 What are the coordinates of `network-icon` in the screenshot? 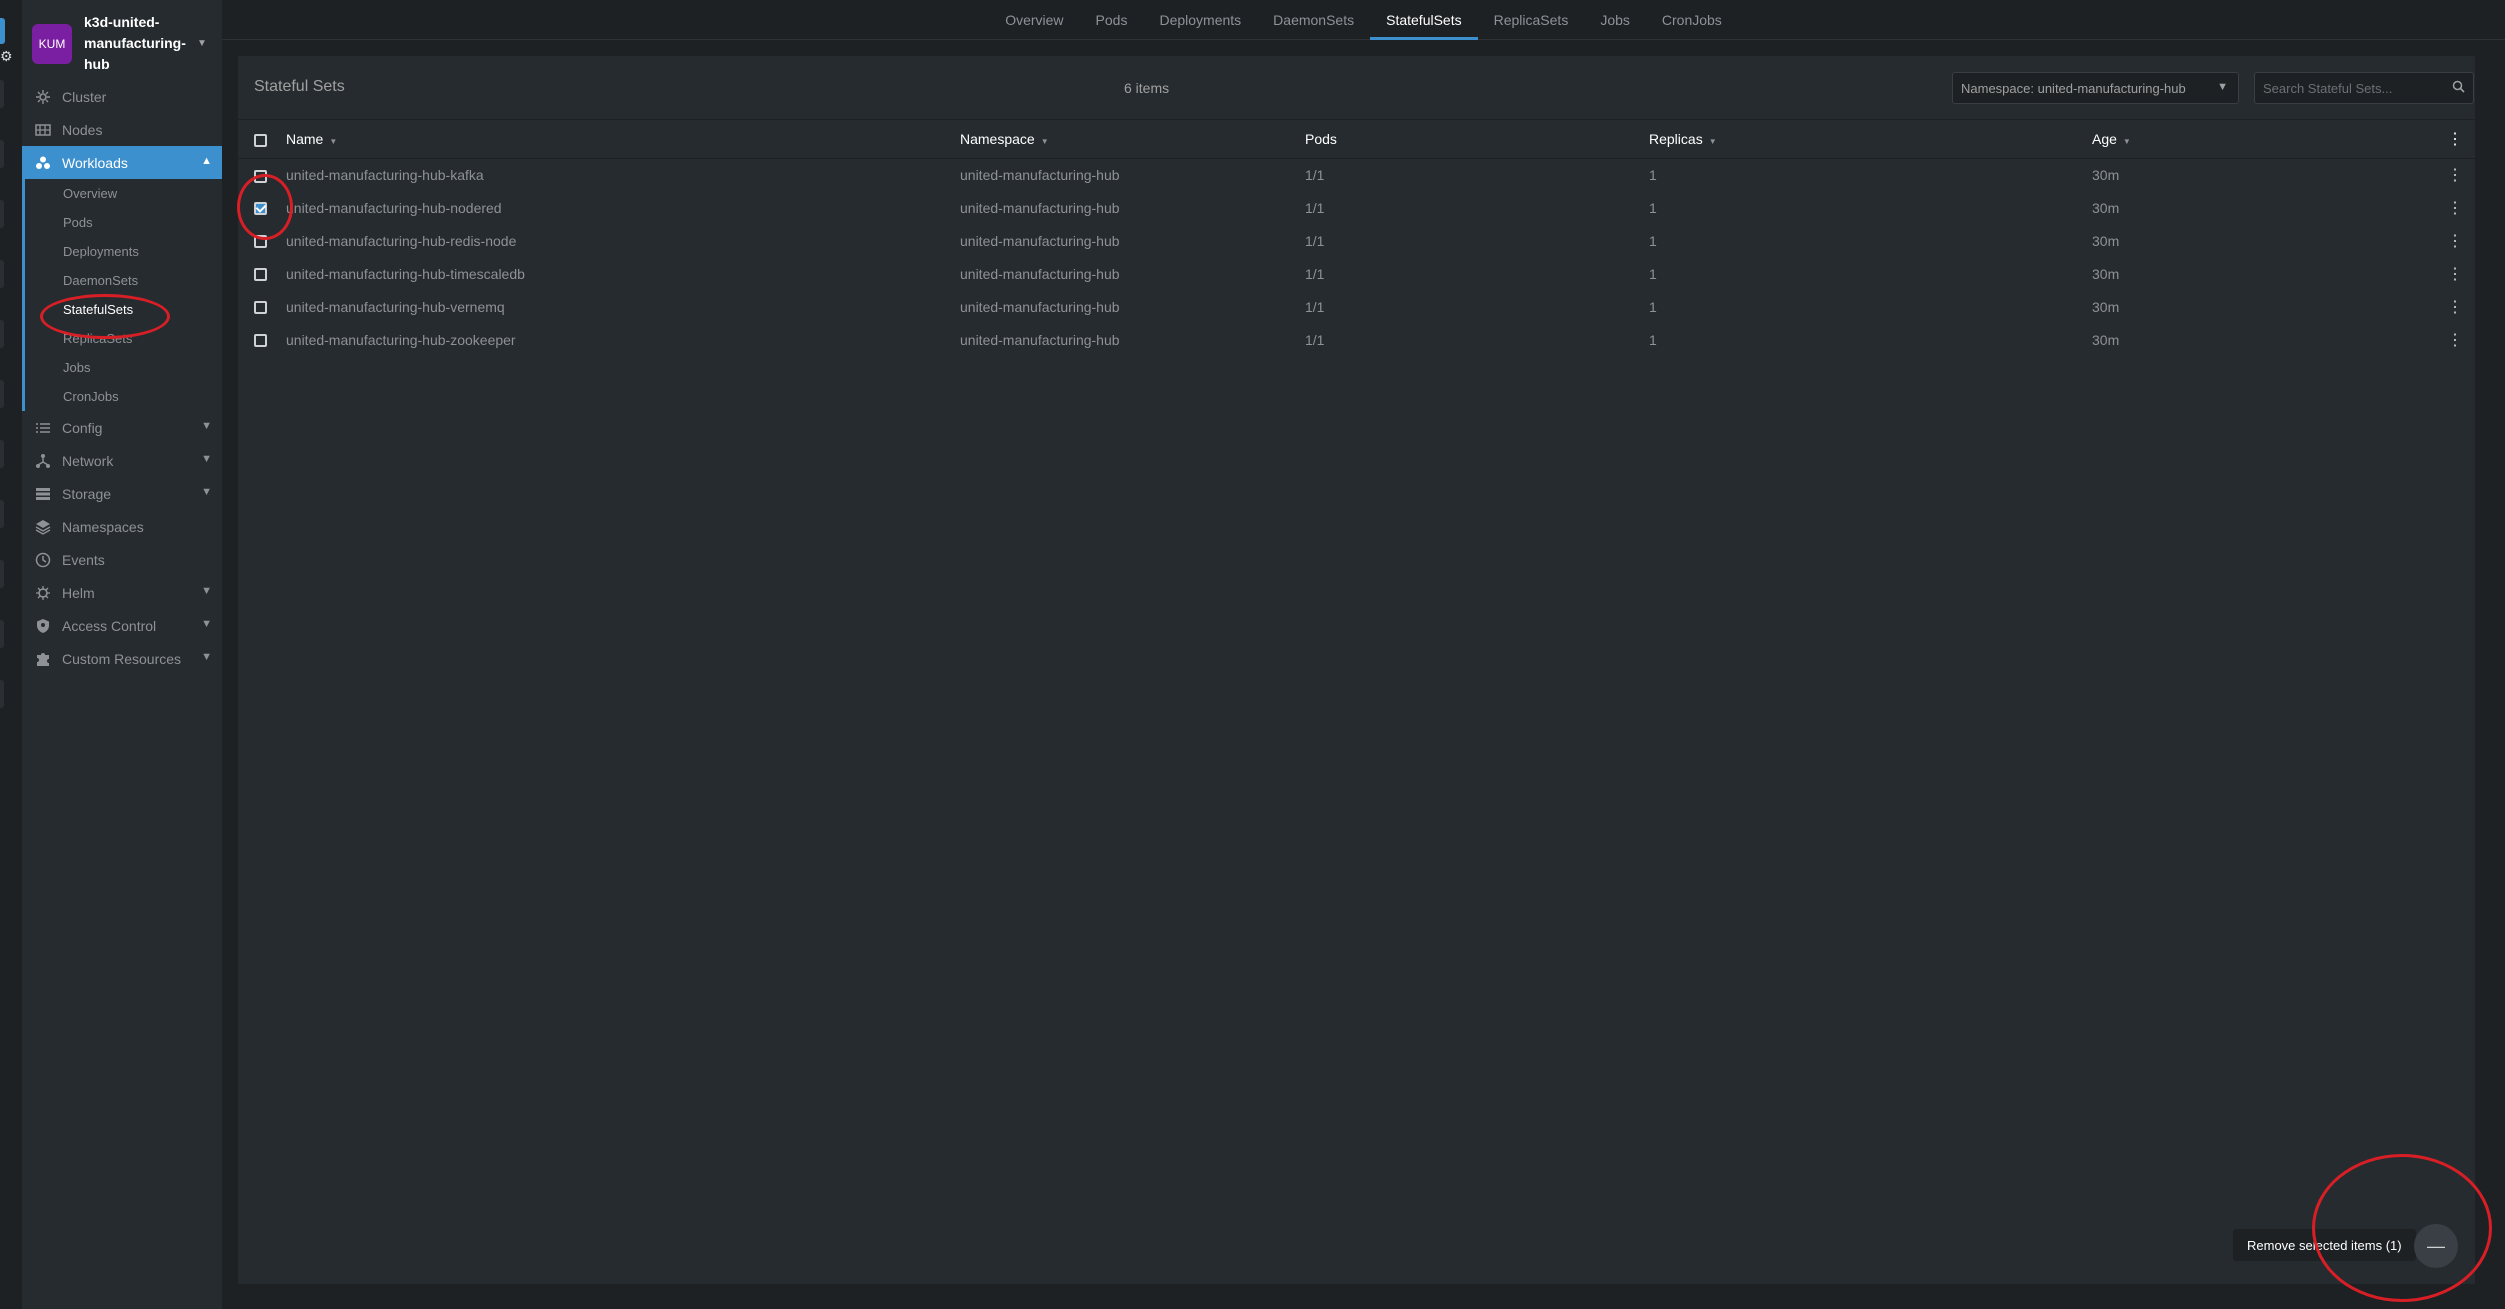 It's located at (43, 461).